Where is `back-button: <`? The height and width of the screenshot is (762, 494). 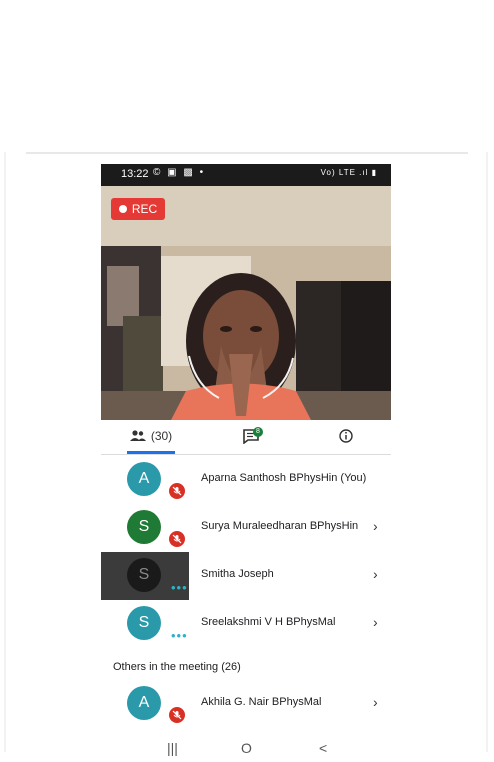
back-button: < is located at coordinates (323, 748).